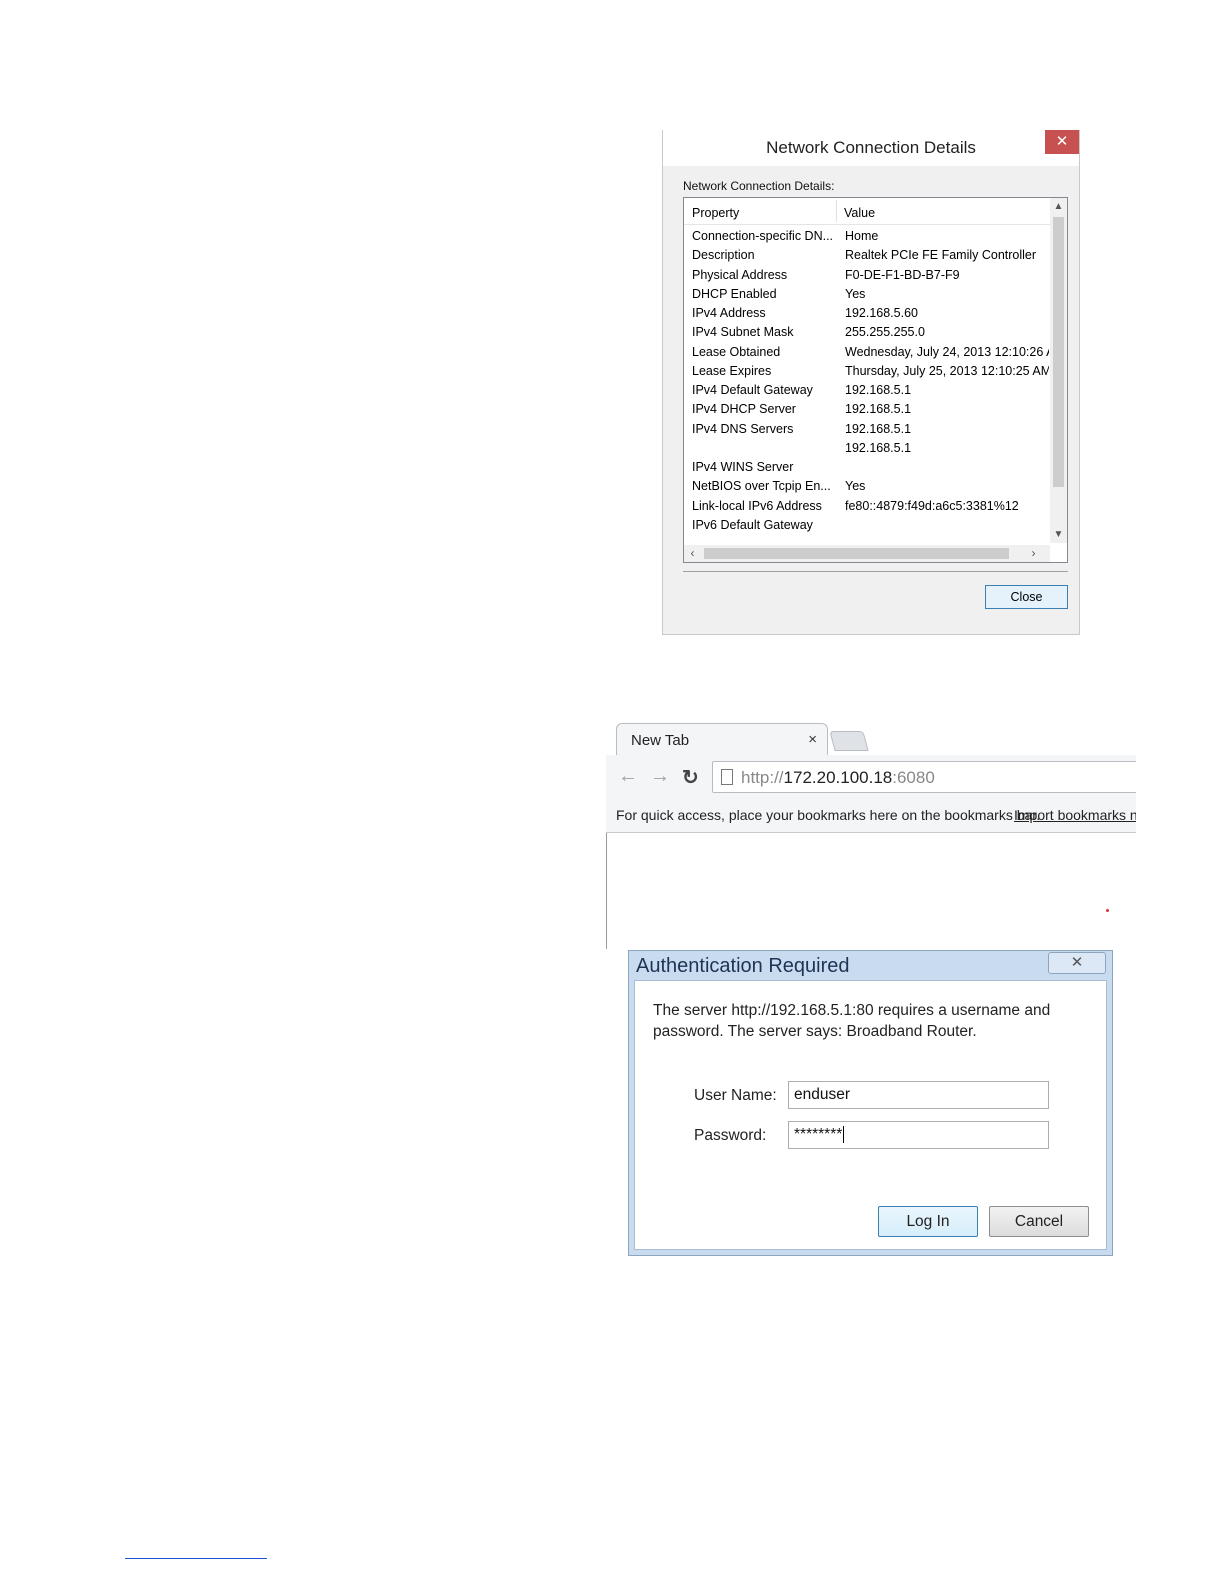 Image resolution: width=1224 pixels, height=1584 pixels. I want to click on row-property: IPv4 Default Gateway, so click(752, 390).